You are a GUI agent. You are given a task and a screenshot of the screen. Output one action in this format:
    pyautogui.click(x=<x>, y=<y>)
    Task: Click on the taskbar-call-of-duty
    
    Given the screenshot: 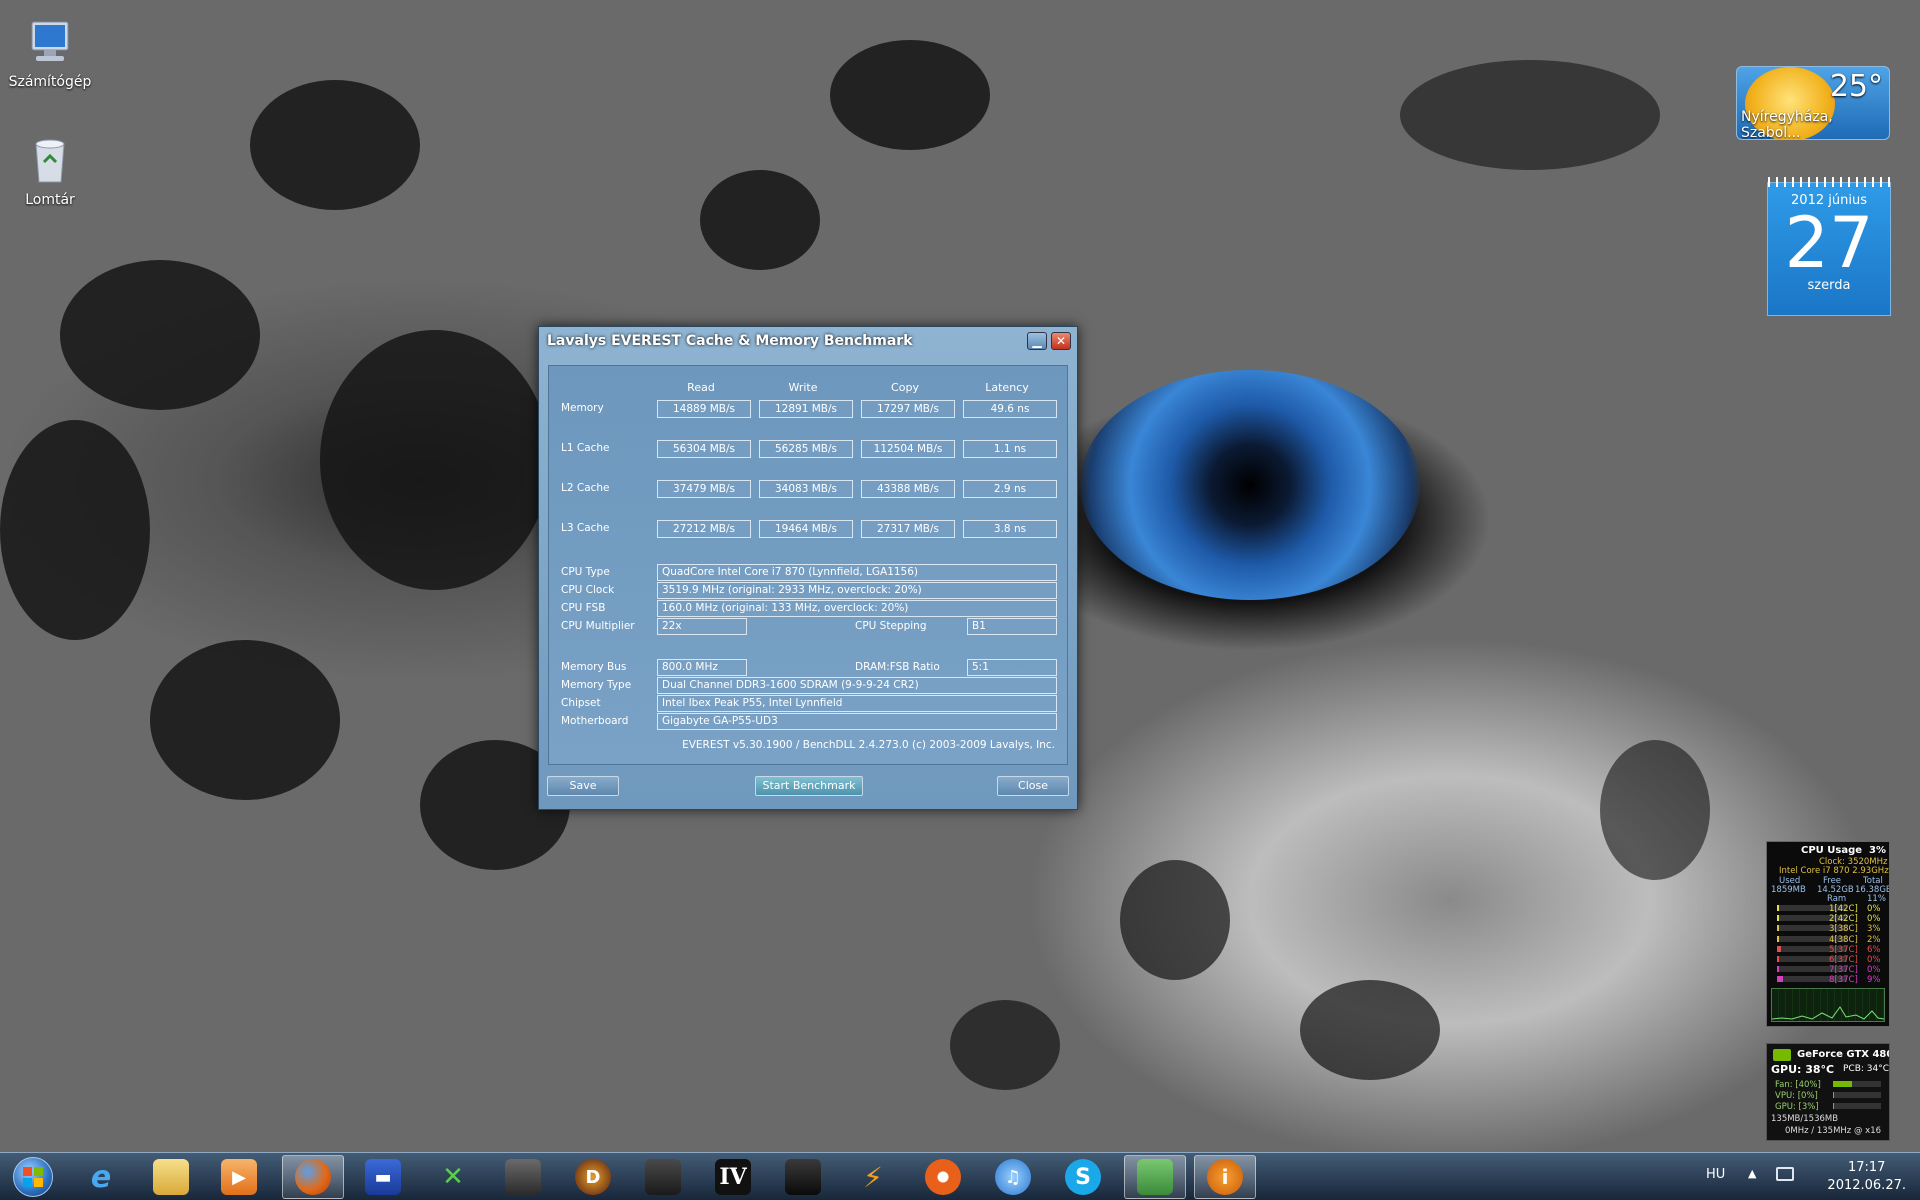 What is the action you would take?
    pyautogui.click(x=663, y=1177)
    